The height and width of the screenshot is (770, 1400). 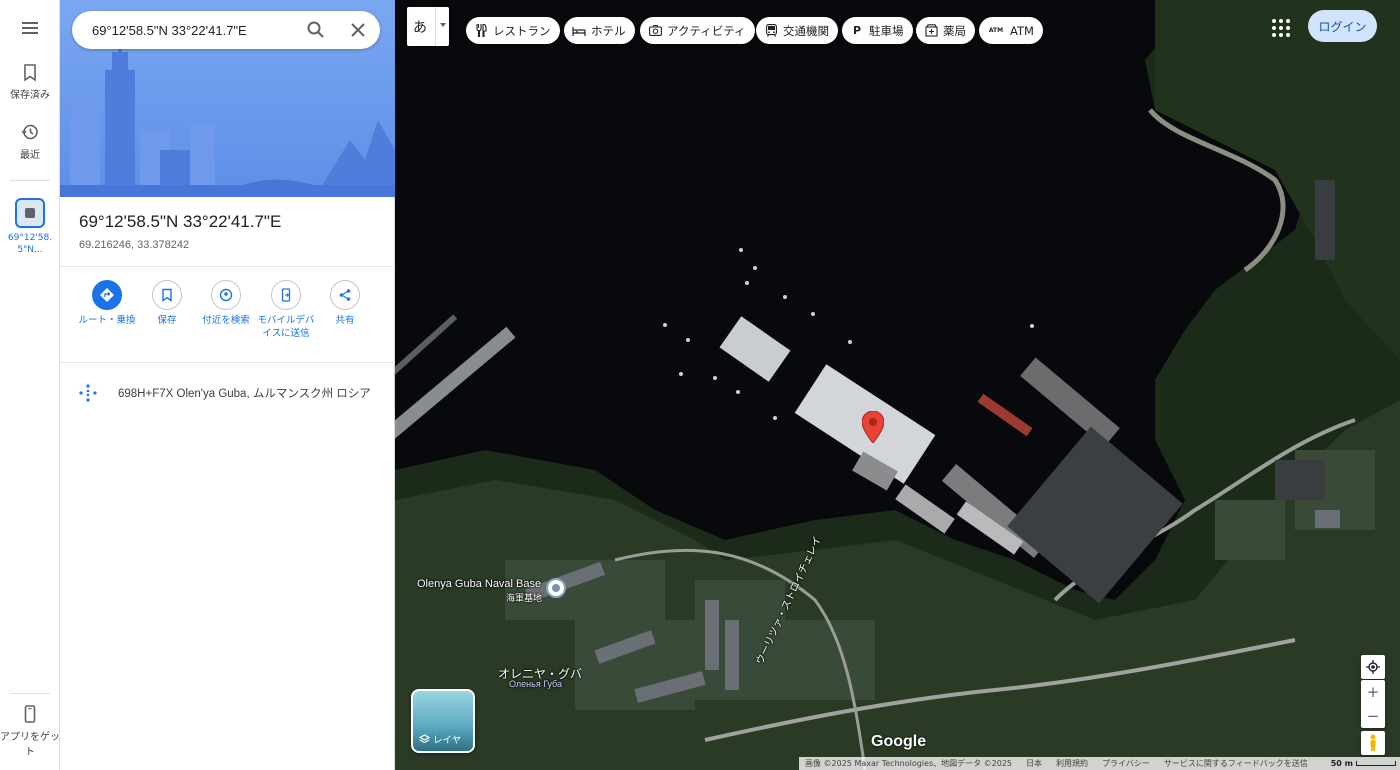 I want to click on transit-icon, so click(x=771, y=31).